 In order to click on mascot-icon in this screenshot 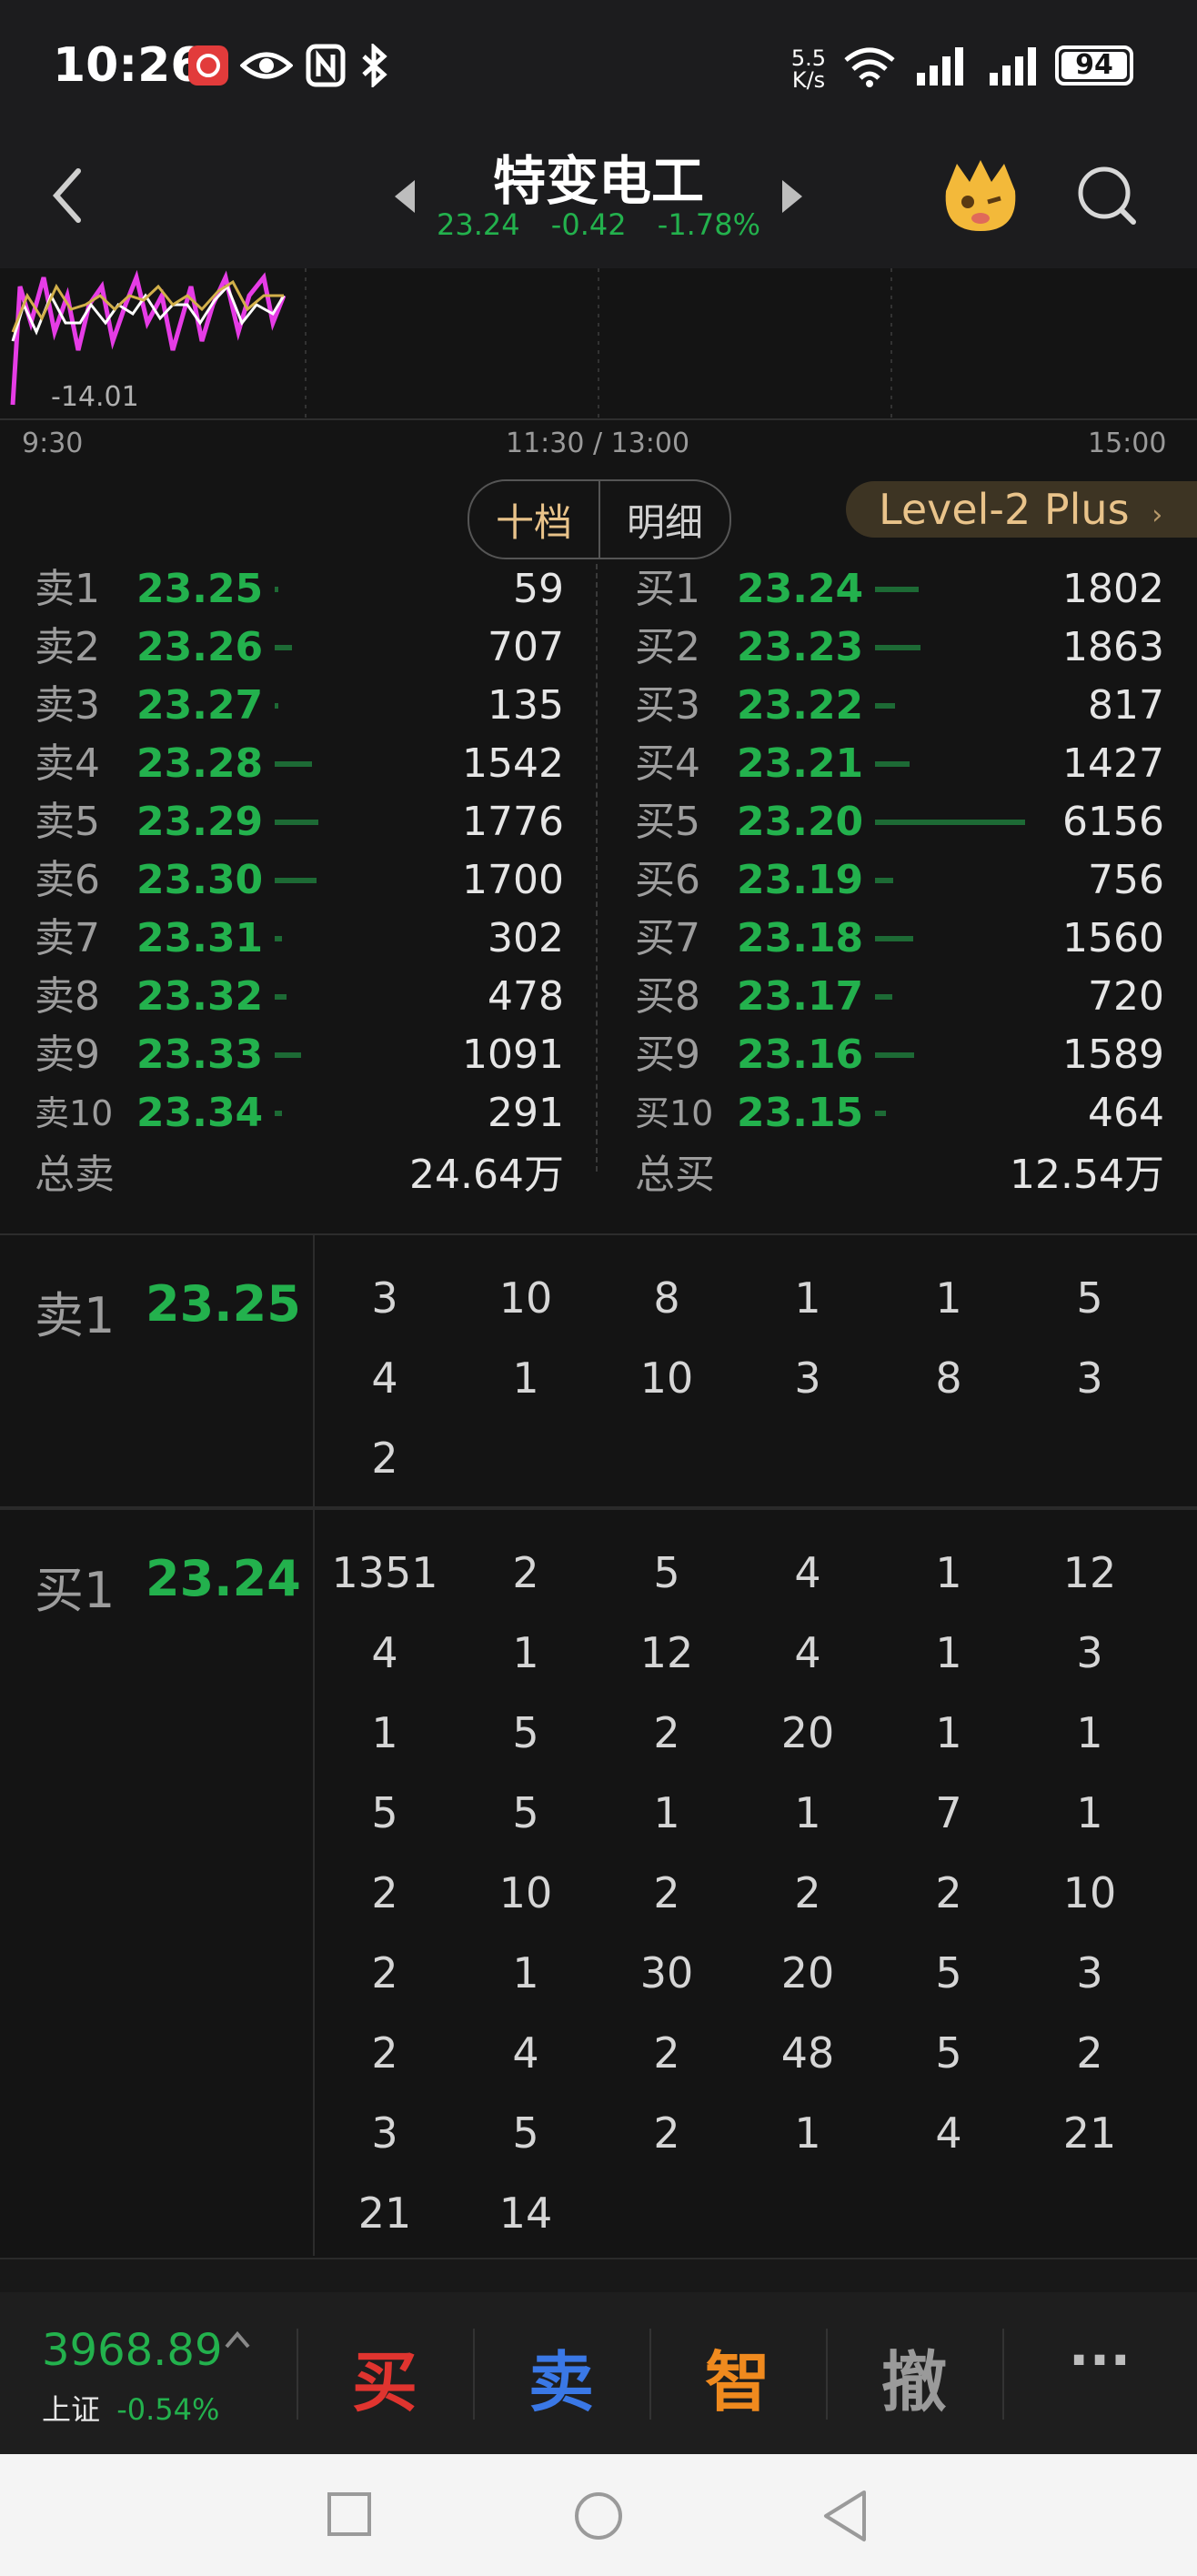, I will do `click(980, 197)`.